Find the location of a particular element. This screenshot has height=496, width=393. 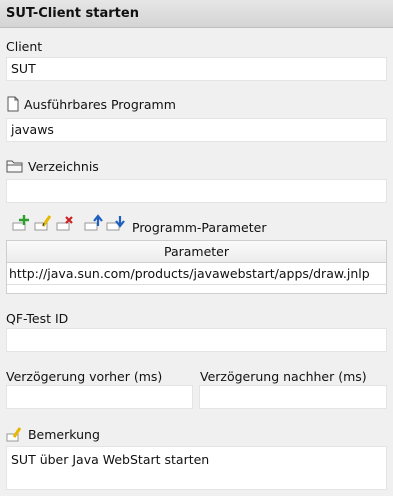

folder-icon is located at coordinates (15, 167).